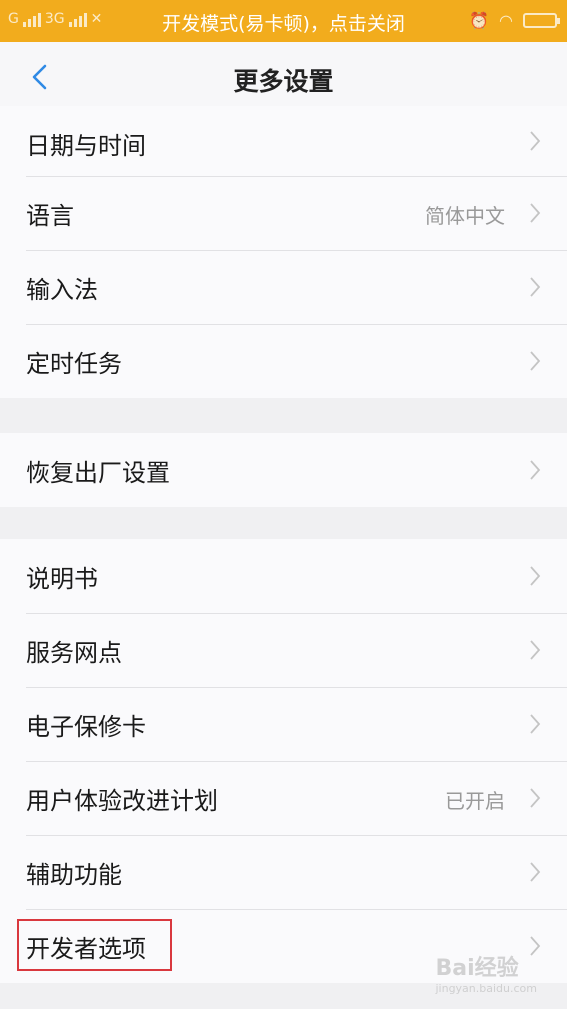 The width and height of the screenshot is (567, 1009). What do you see at coordinates (283, 361) in the screenshot?
I see `settings-item-scheduled-tasks: 定时任务` at bounding box center [283, 361].